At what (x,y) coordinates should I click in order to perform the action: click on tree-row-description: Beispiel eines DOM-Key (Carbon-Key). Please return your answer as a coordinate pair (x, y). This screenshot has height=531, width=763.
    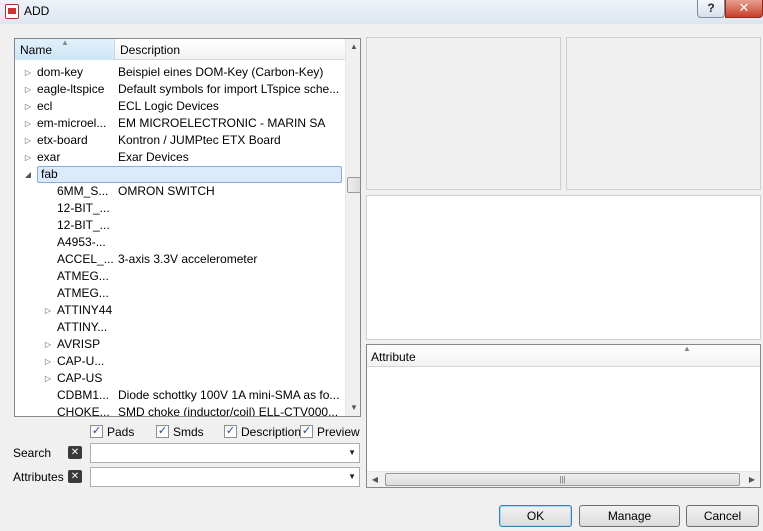
    Looking at the image, I should click on (221, 72).